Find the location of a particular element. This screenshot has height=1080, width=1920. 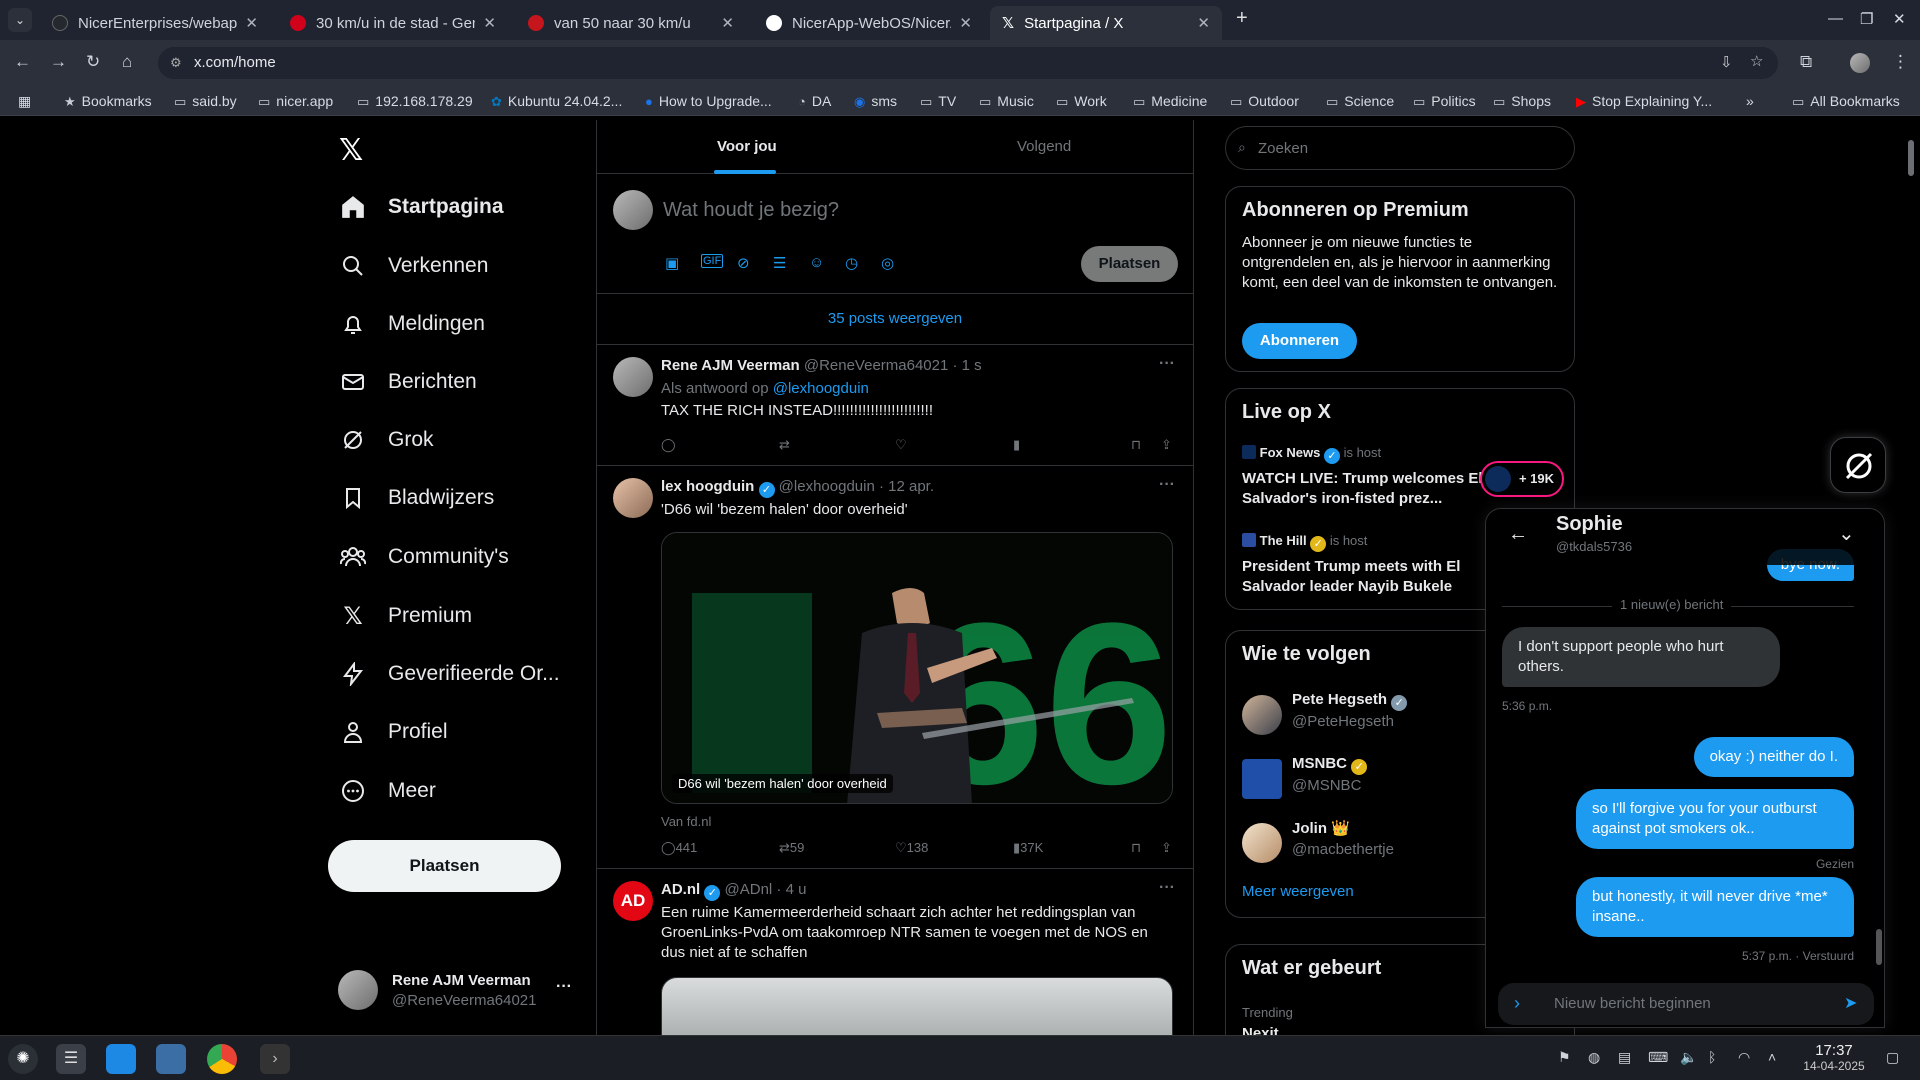

reply-icon: ◯ is located at coordinates (668, 445).